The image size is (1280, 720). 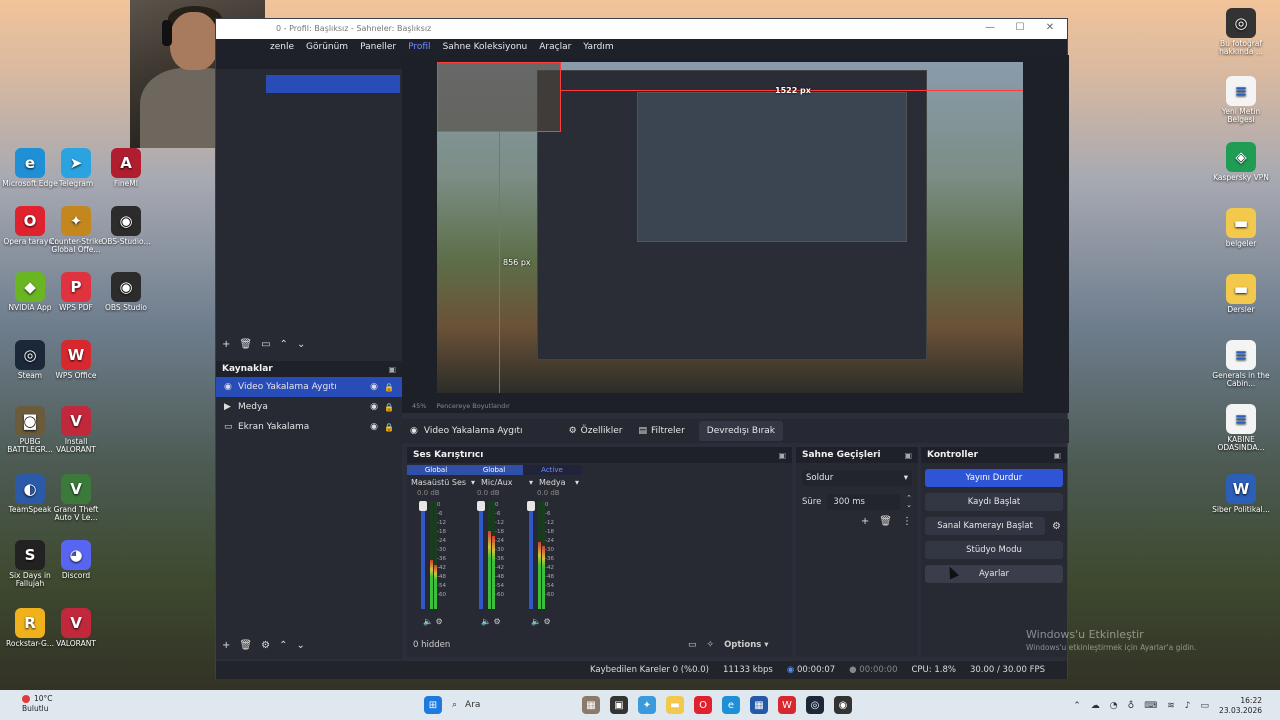 What do you see at coordinates (309, 427) in the screenshot?
I see `source-item-display-capture: ▭ Ekran Yakalama ◉ 🔒` at bounding box center [309, 427].